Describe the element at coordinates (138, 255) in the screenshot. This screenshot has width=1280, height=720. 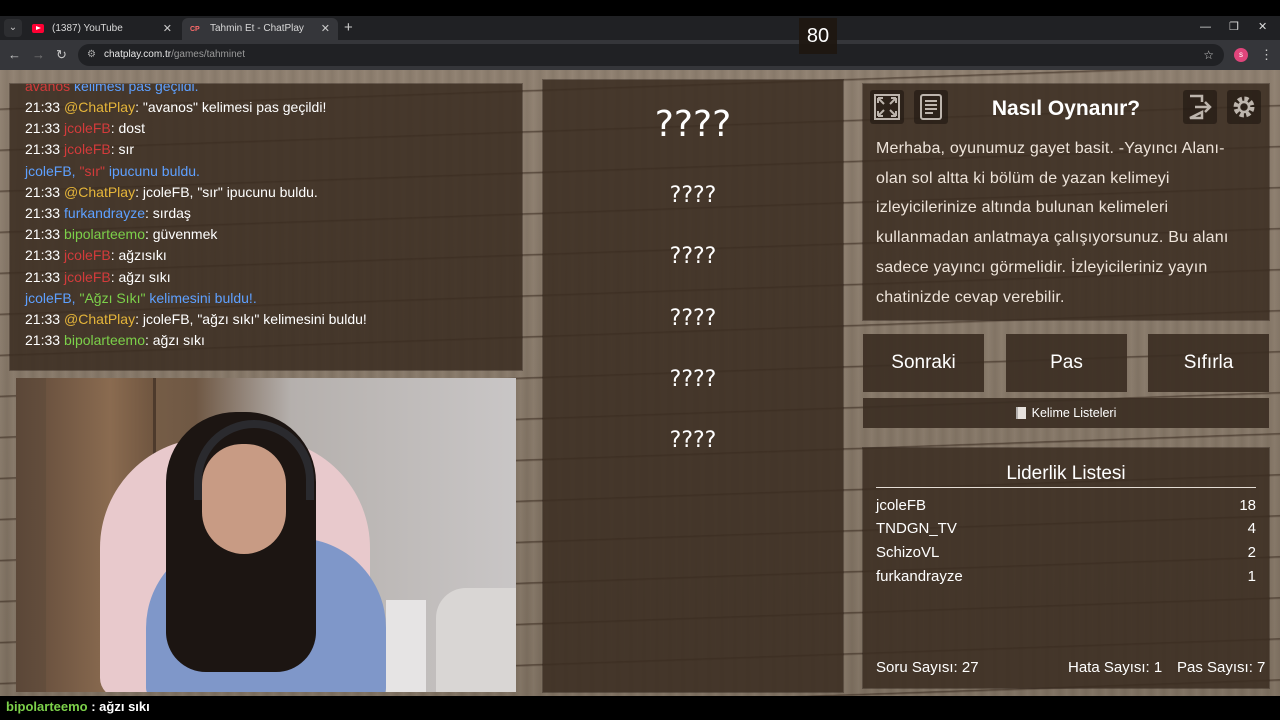
I see `chat-message: : ağzısıkı` at that location.